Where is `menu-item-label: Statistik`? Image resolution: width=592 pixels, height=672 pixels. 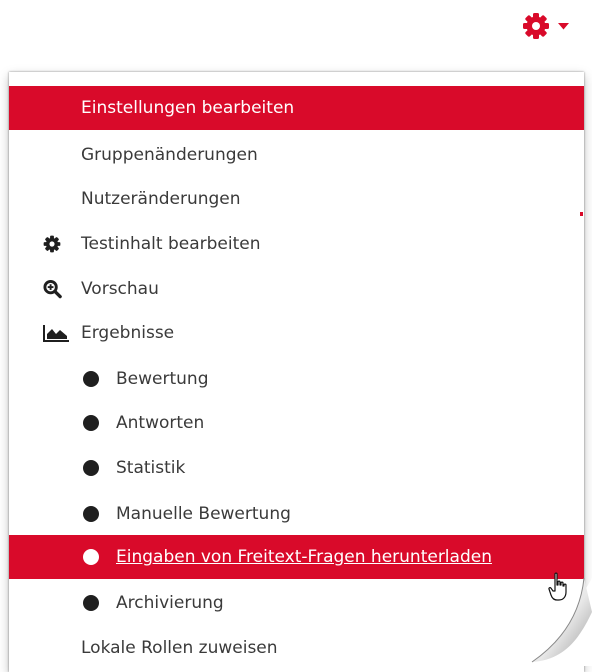 menu-item-label: Statistik is located at coordinates (151, 468).